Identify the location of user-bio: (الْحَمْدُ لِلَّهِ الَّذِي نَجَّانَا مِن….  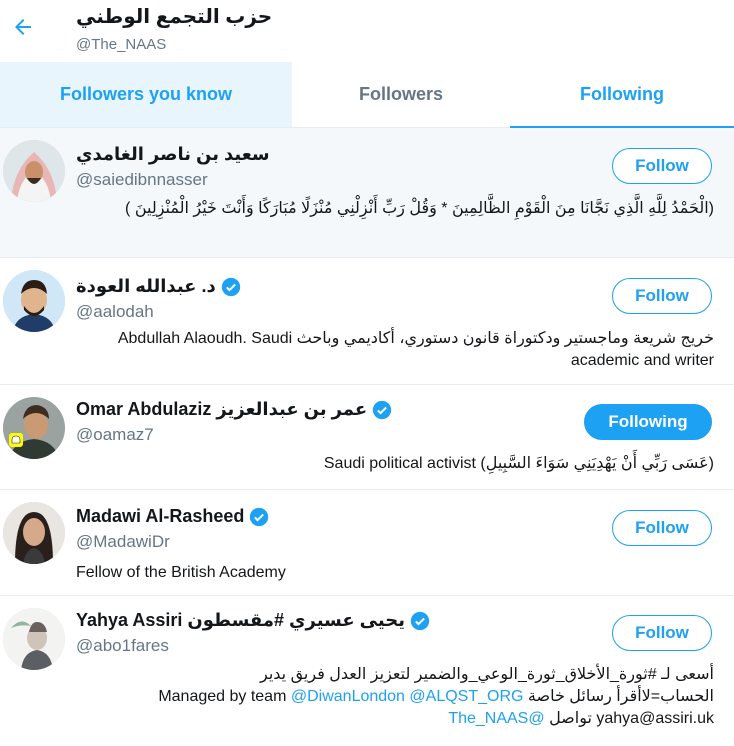
(419, 208).